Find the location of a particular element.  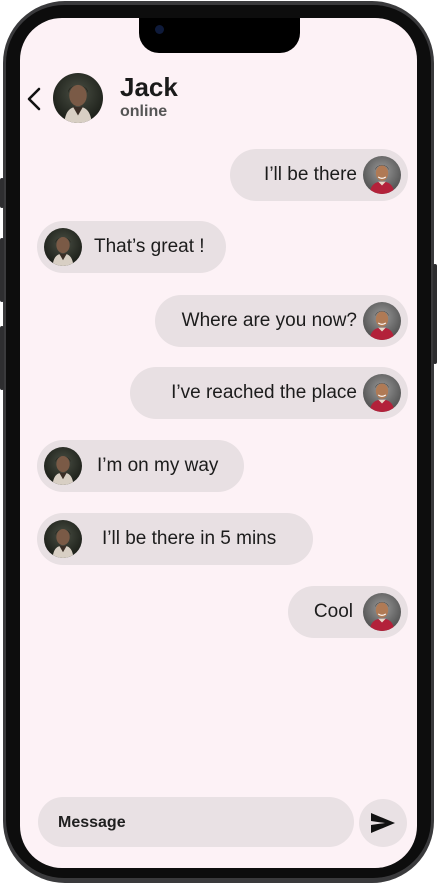

side-button is located at coordinates (2, 193).